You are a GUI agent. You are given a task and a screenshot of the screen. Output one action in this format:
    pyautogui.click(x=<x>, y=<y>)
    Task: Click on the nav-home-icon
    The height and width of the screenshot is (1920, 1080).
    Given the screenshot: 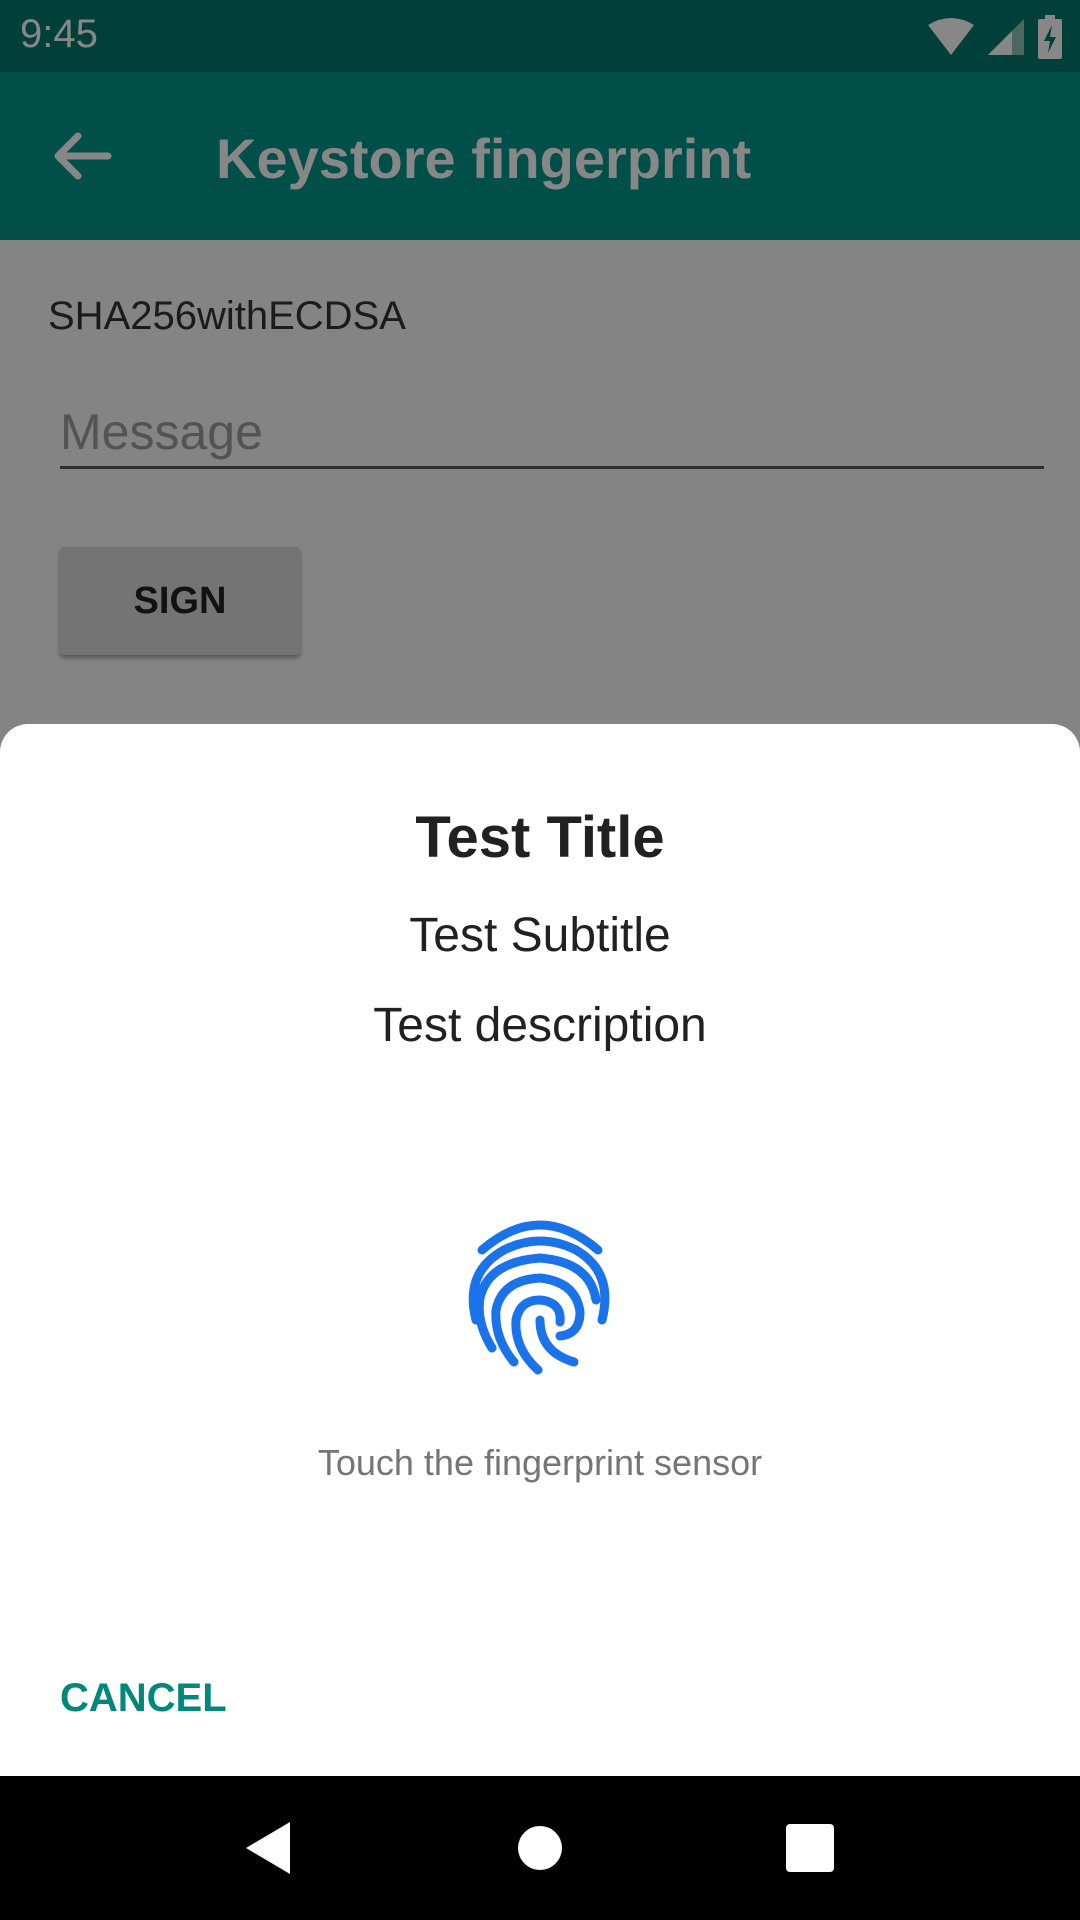 What is the action you would take?
    pyautogui.click(x=540, y=1848)
    